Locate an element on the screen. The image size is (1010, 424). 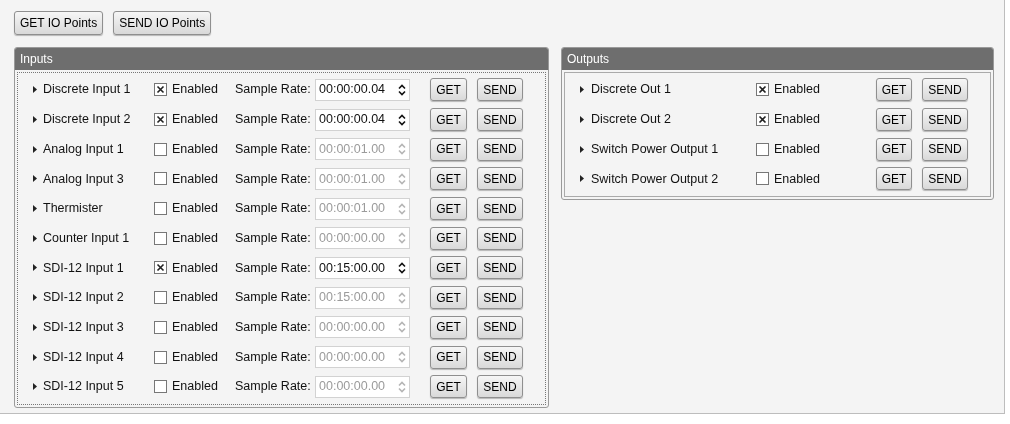
input-name: Analog Input 1 is located at coordinates (84, 149).